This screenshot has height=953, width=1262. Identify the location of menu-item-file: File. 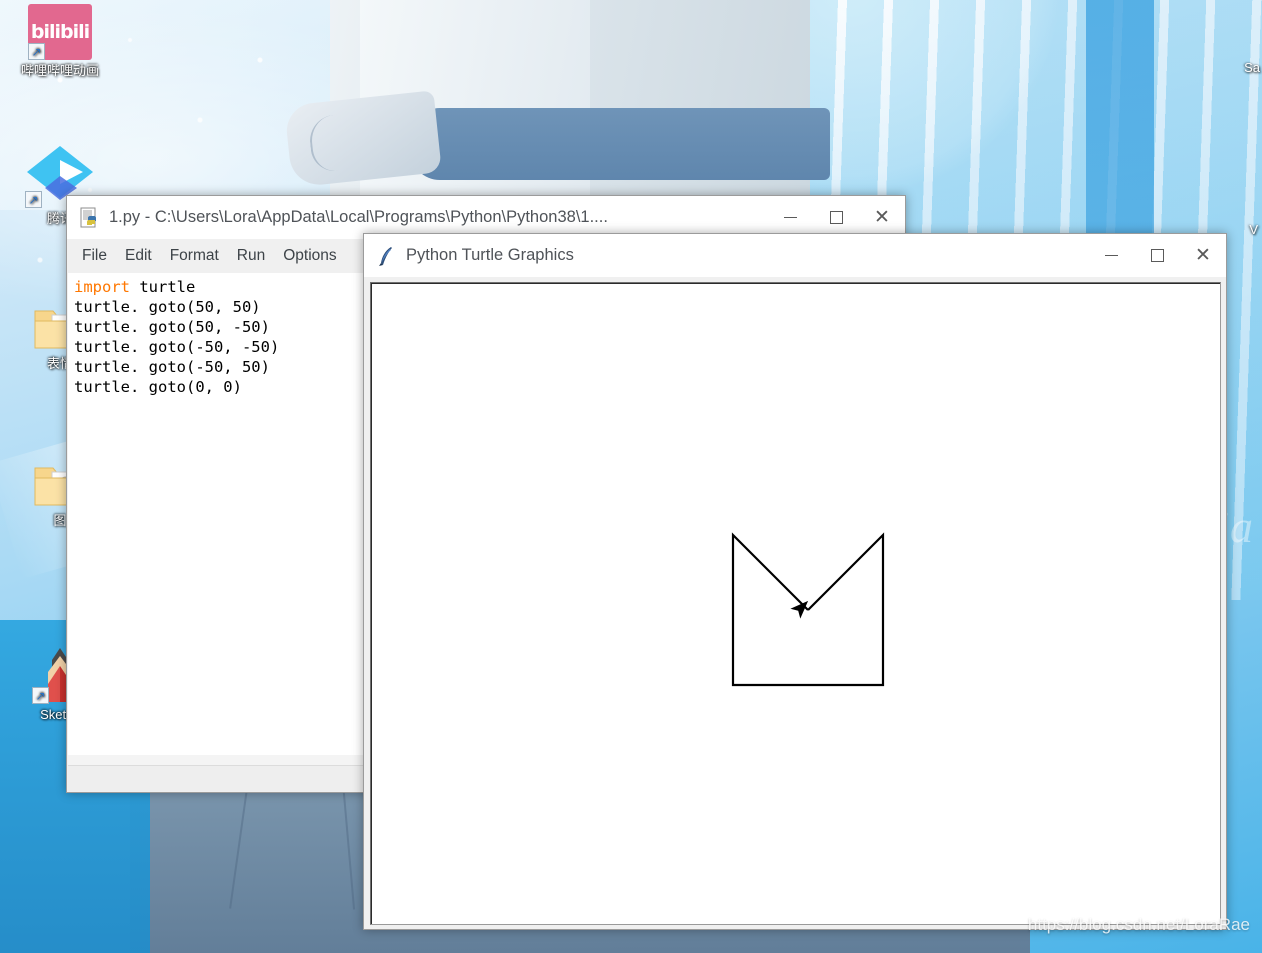
(94, 256).